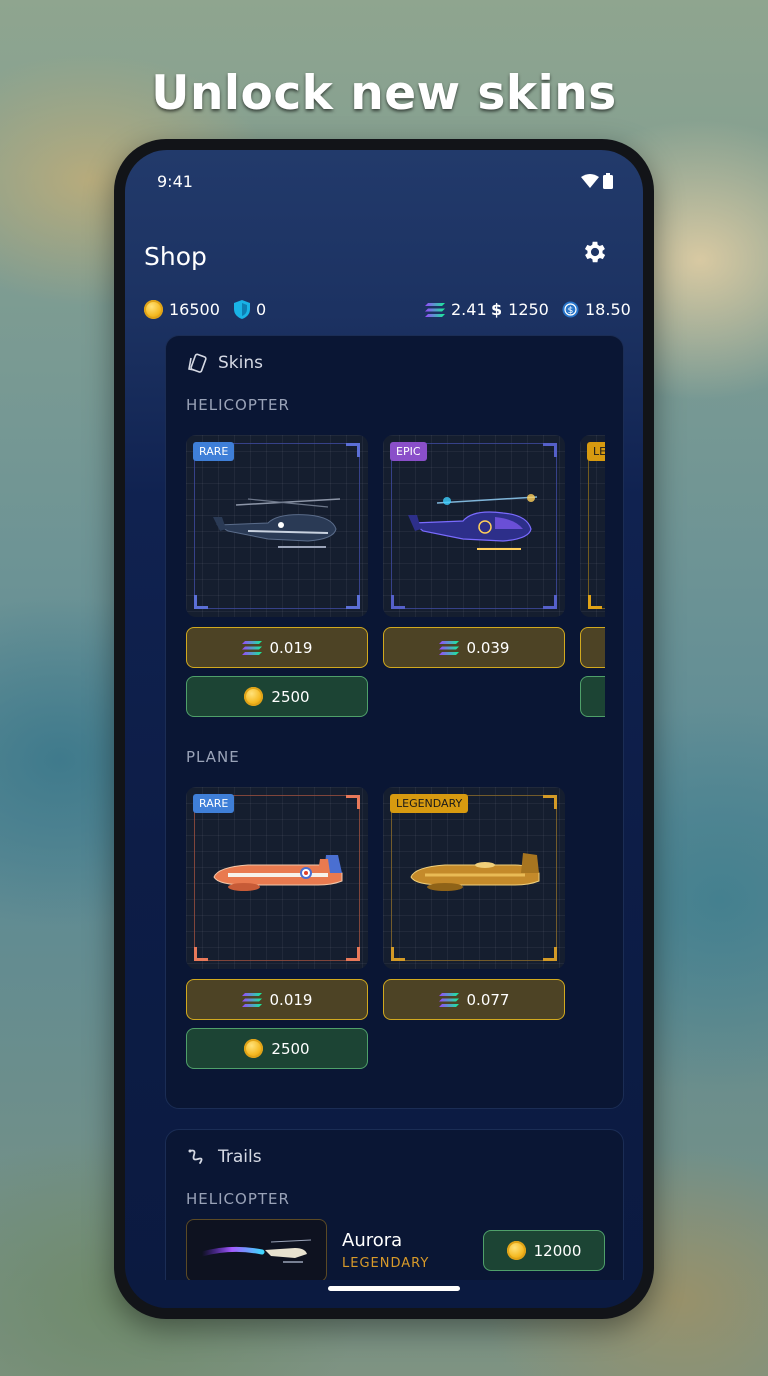  I want to click on coin-balance: 16500, so click(182, 309).